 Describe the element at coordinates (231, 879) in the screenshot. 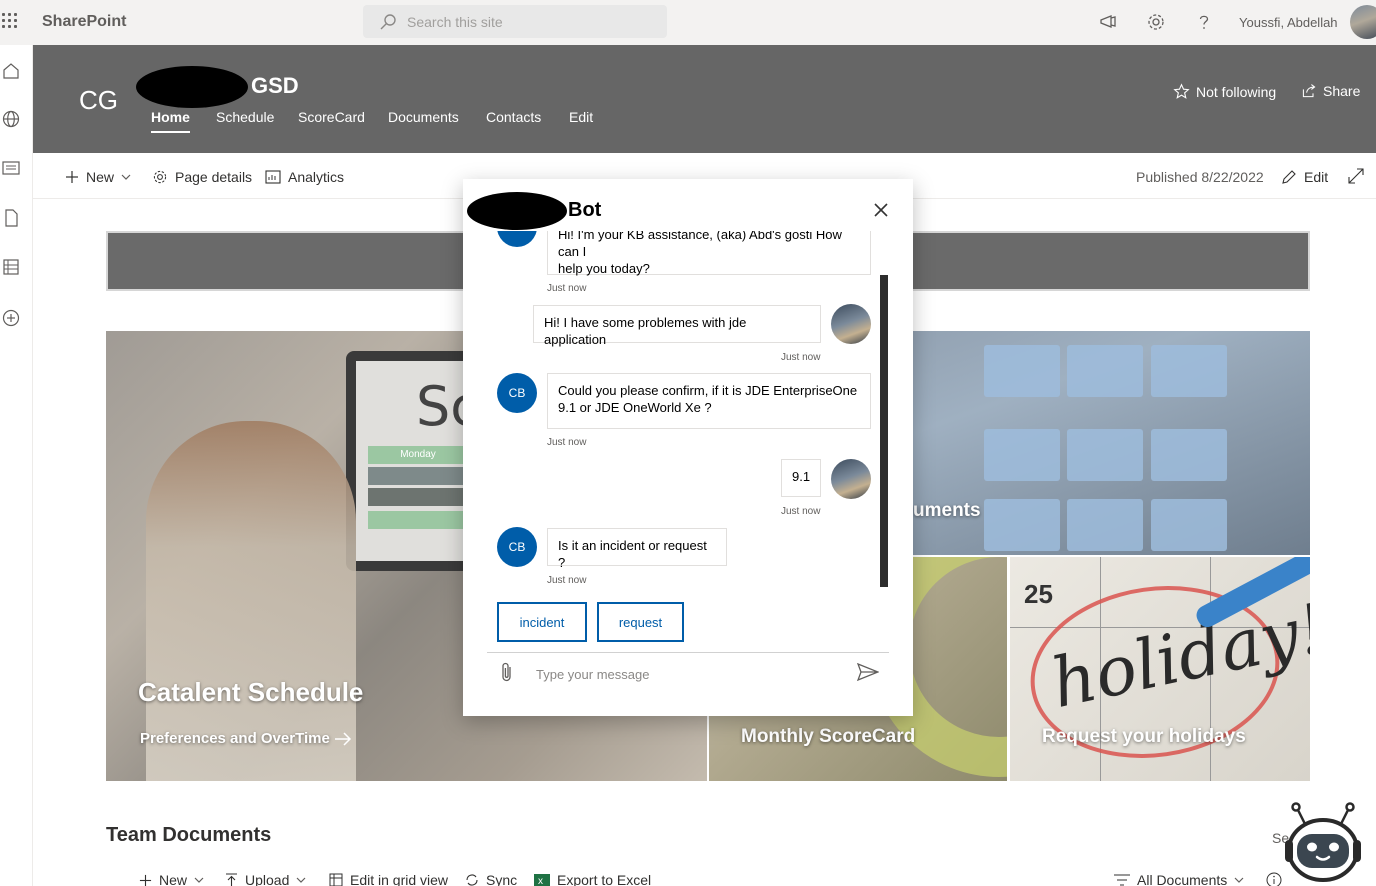

I see `upload-icon` at that location.